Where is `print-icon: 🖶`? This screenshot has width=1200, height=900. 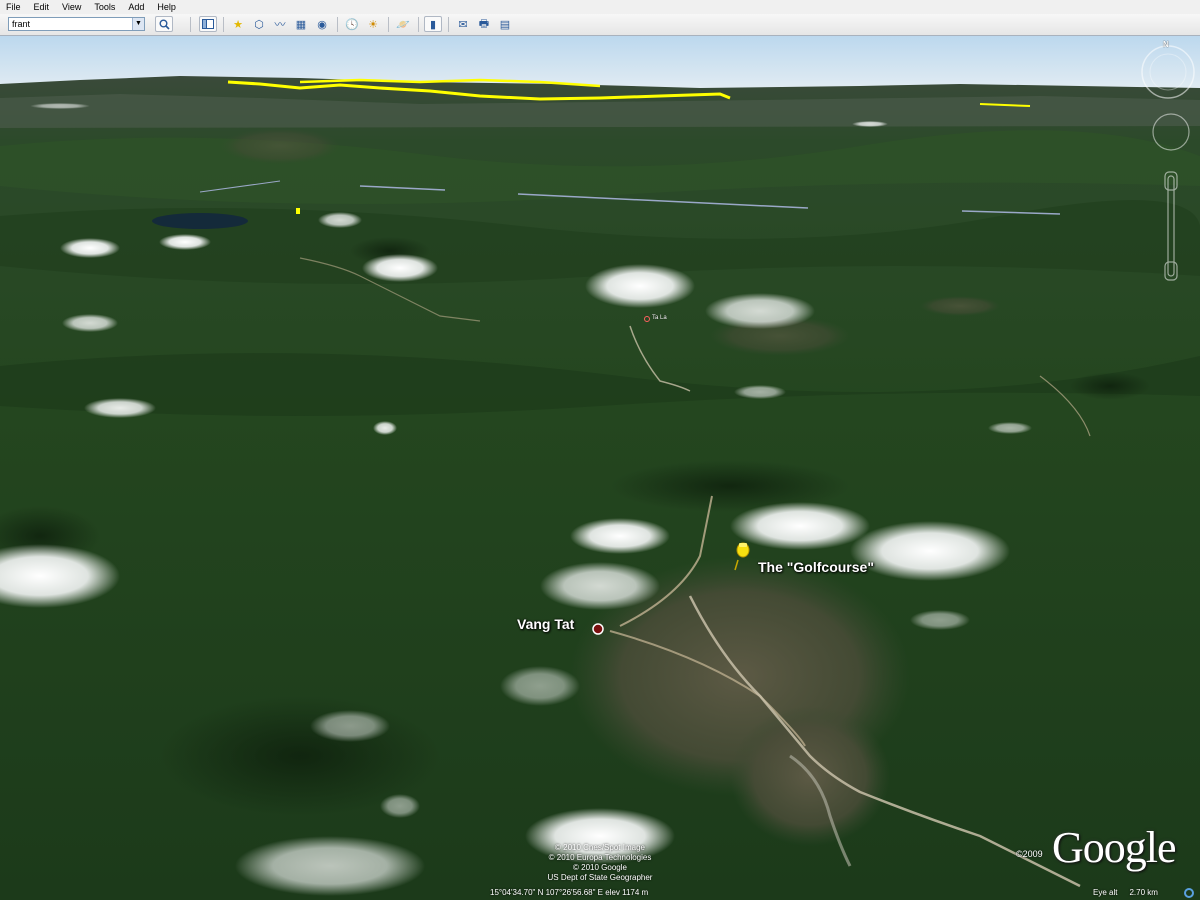
print-icon: 🖶 is located at coordinates (484, 23).